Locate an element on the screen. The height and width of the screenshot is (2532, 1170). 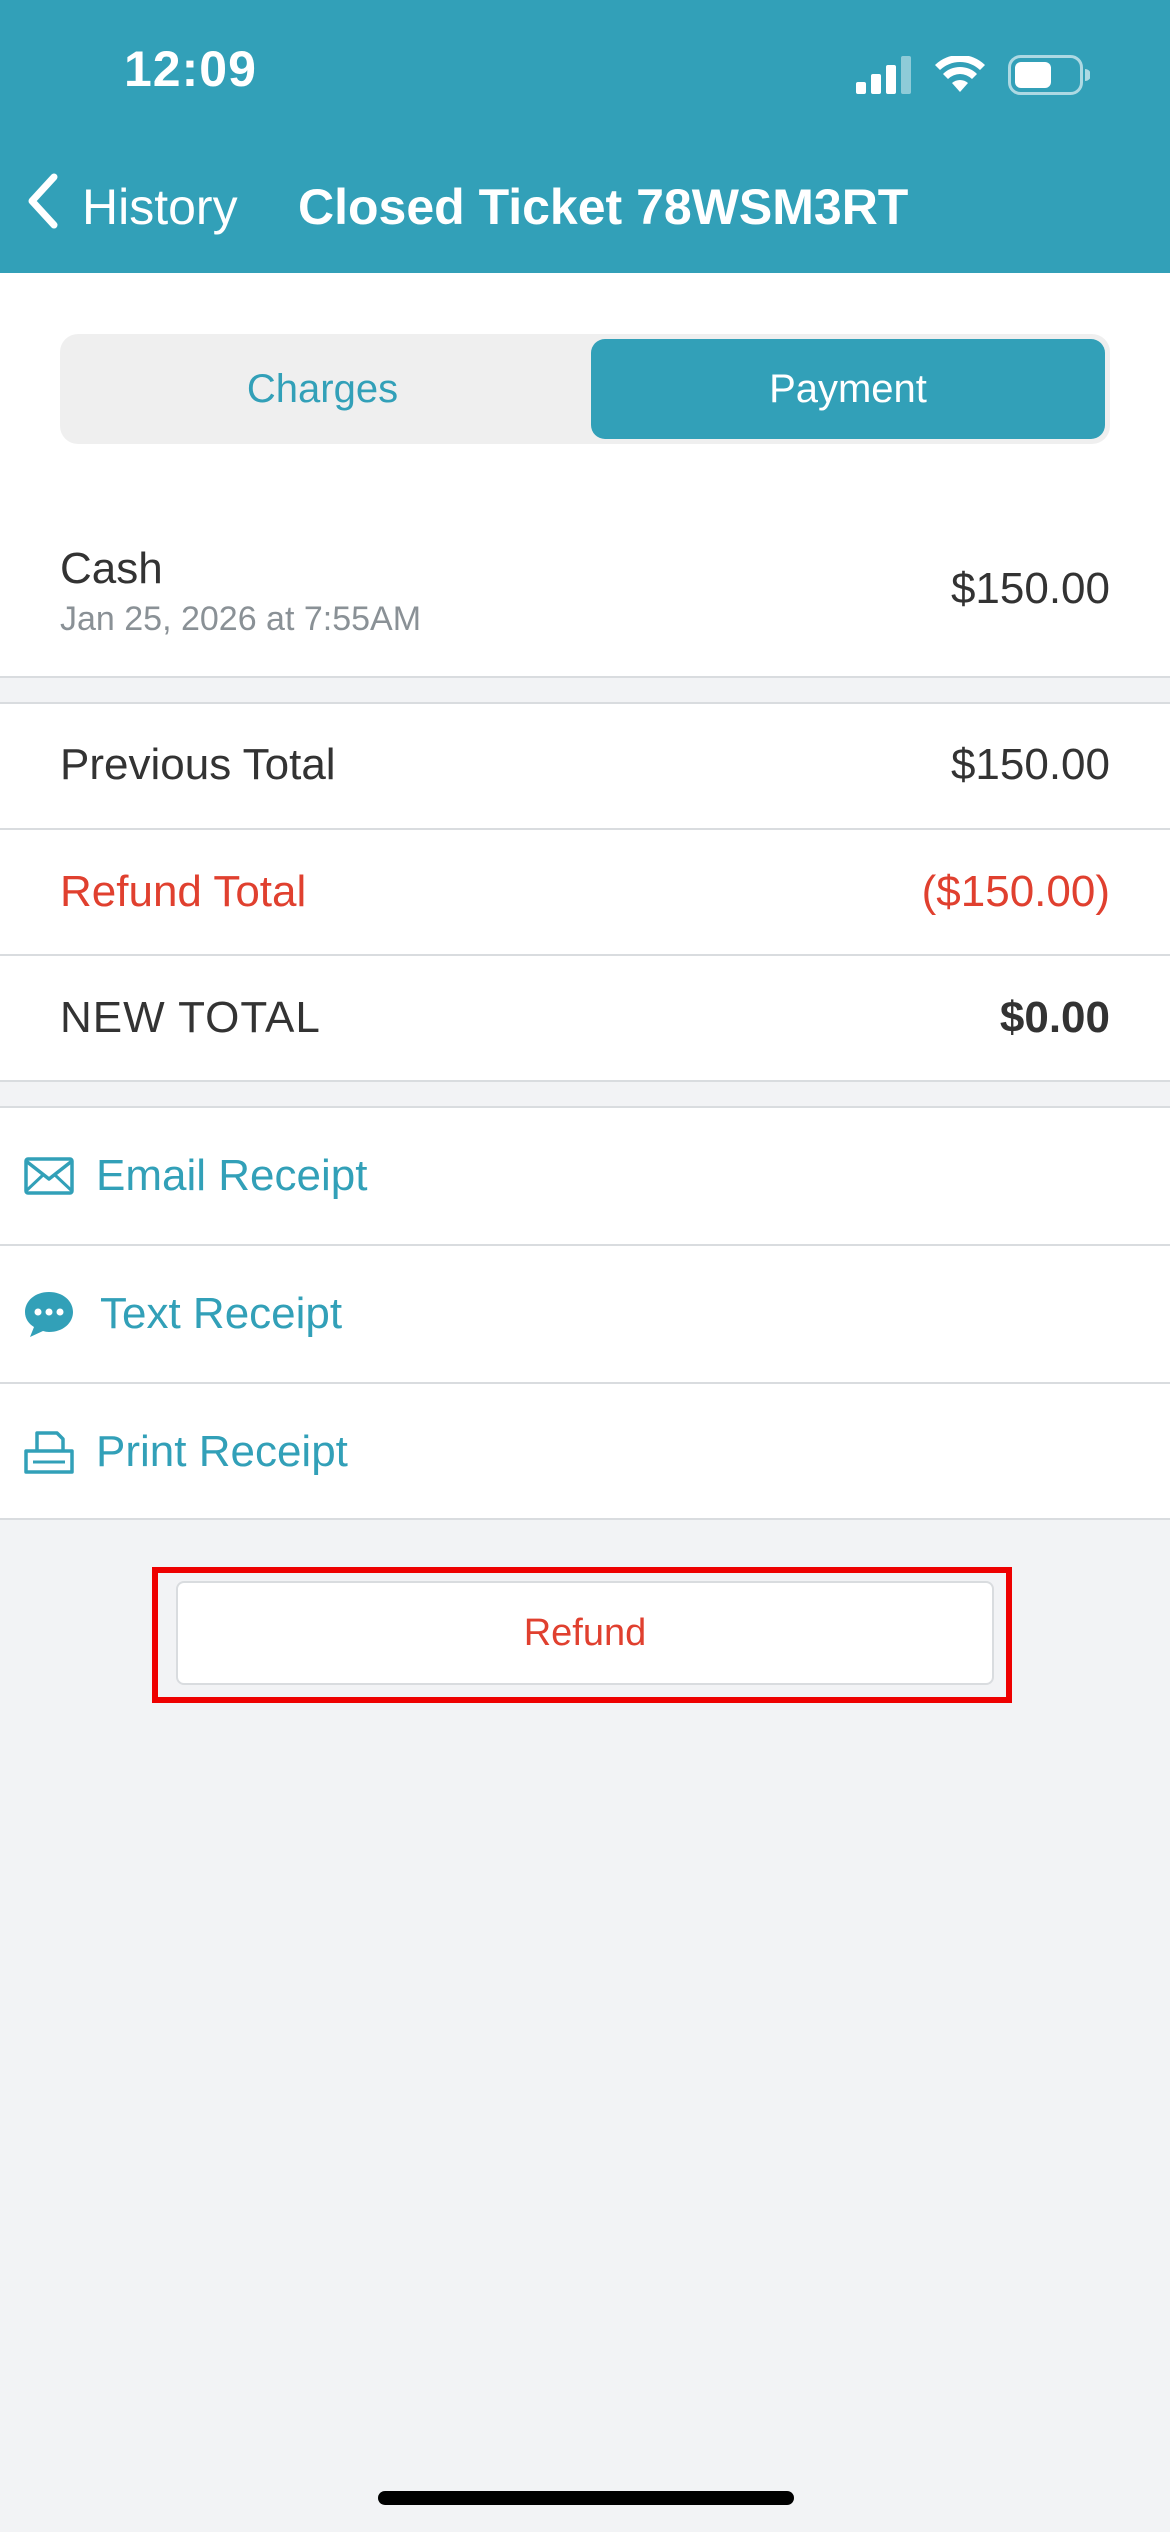
previous-total-row: Previous Total $150.00 is located at coordinates (585, 765).